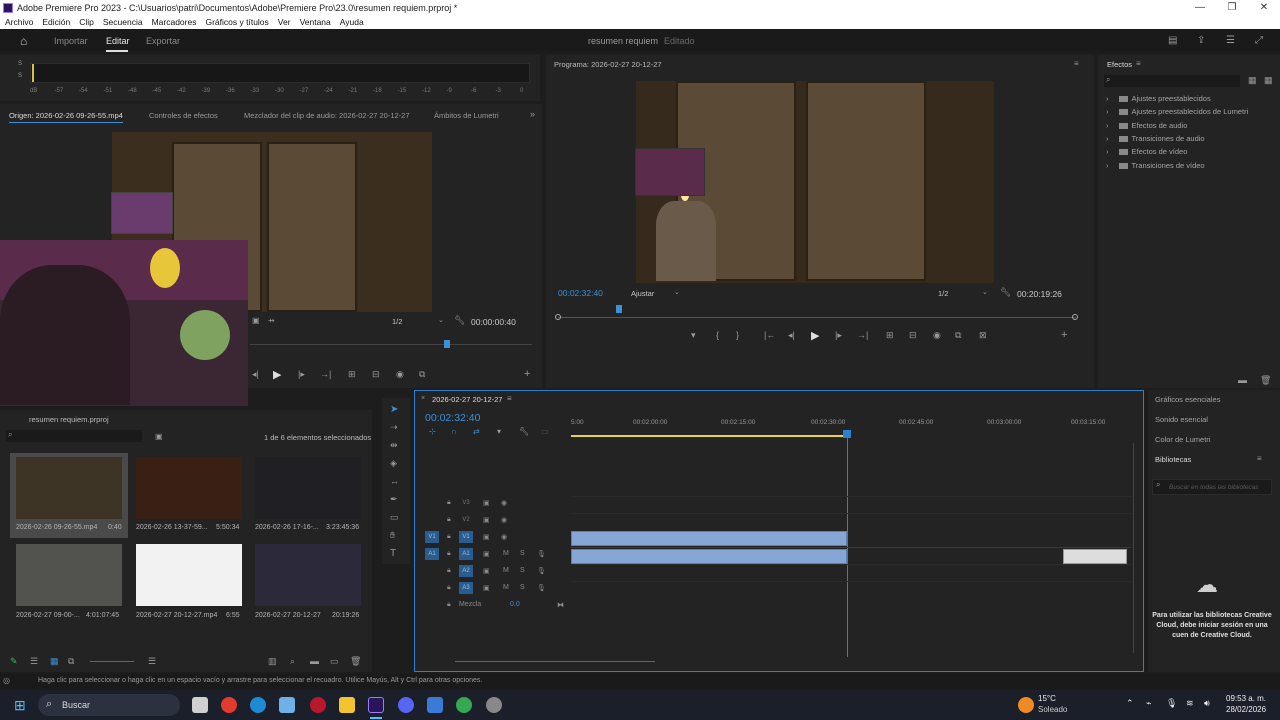 The height and width of the screenshot is (720, 1280). What do you see at coordinates (545, 431) in the screenshot?
I see `captions-icon: ▭` at bounding box center [545, 431].